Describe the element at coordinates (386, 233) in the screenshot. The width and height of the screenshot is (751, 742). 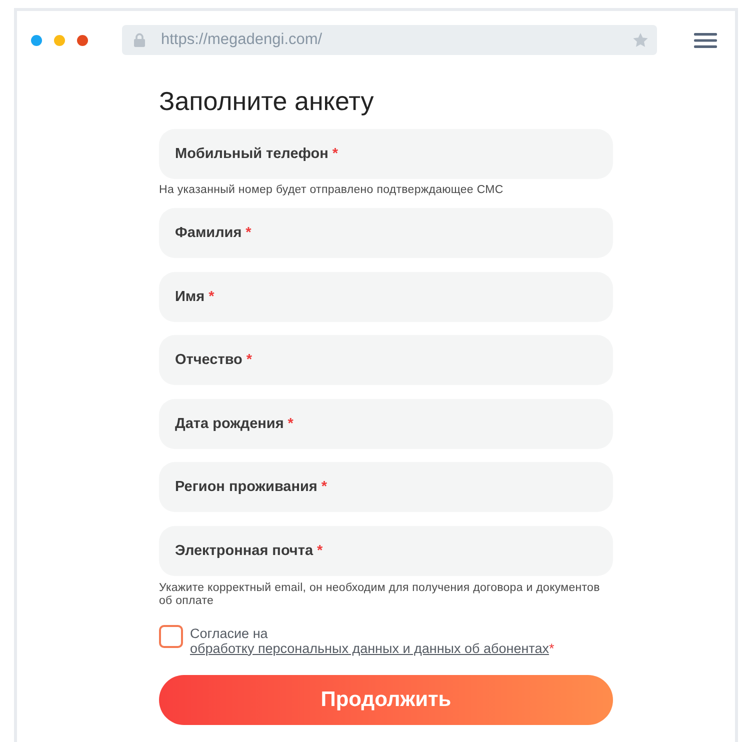
I see `input-field: Фамилия *` at that location.